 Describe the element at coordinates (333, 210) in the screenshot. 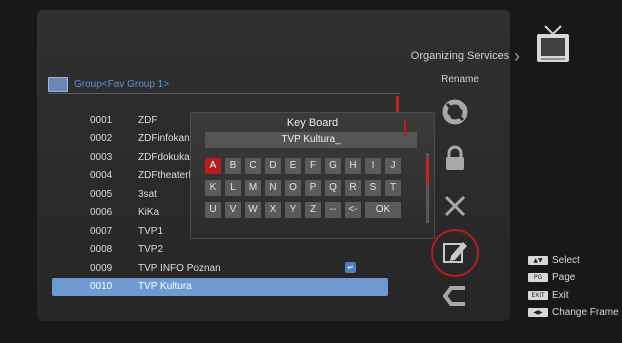

I see `key-dash: --` at that location.